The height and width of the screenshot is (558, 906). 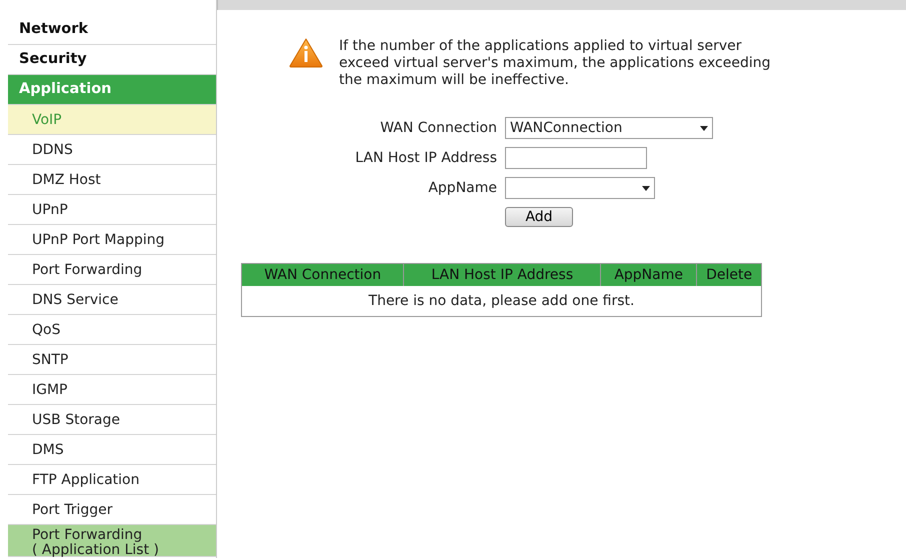 What do you see at coordinates (112, 450) in the screenshot?
I see `sidebar-item: DMS` at bounding box center [112, 450].